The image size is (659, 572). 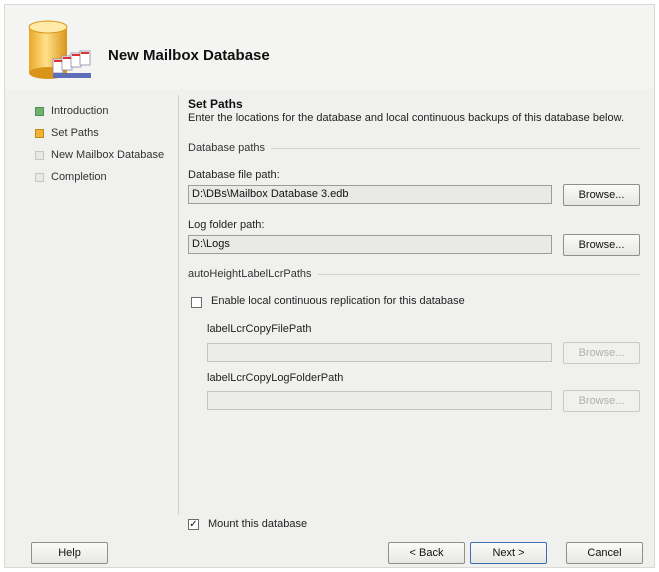 What do you see at coordinates (215, 104) in the screenshot?
I see `page-title: Set Paths` at bounding box center [215, 104].